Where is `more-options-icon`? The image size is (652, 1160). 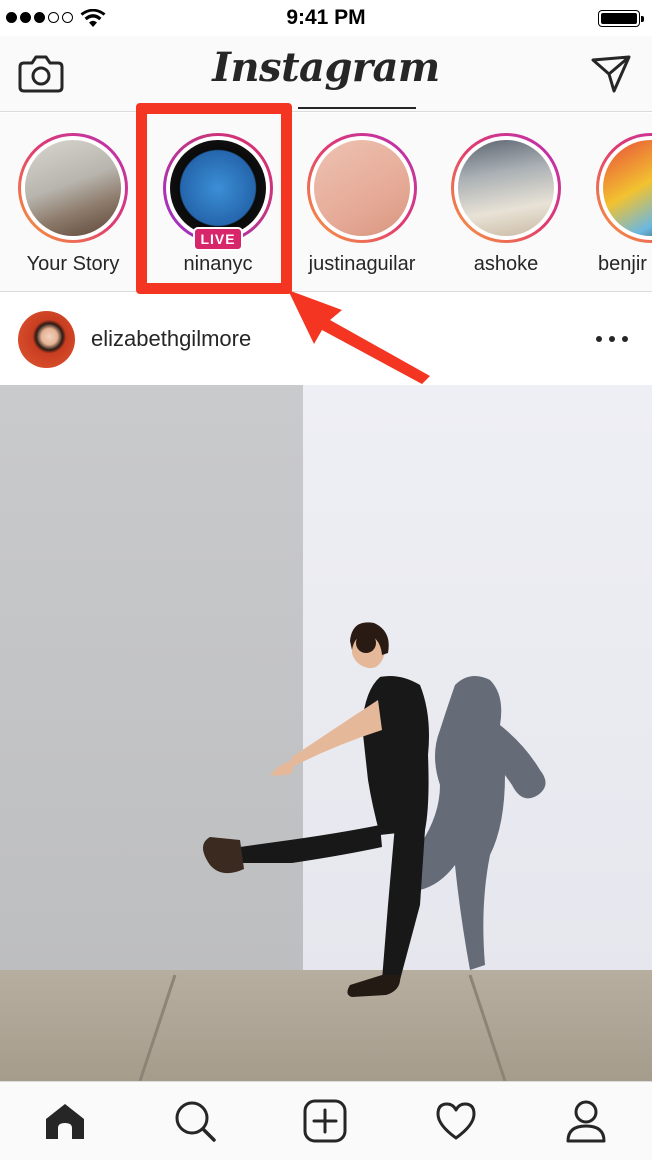
more-options-icon is located at coordinates (599, 339).